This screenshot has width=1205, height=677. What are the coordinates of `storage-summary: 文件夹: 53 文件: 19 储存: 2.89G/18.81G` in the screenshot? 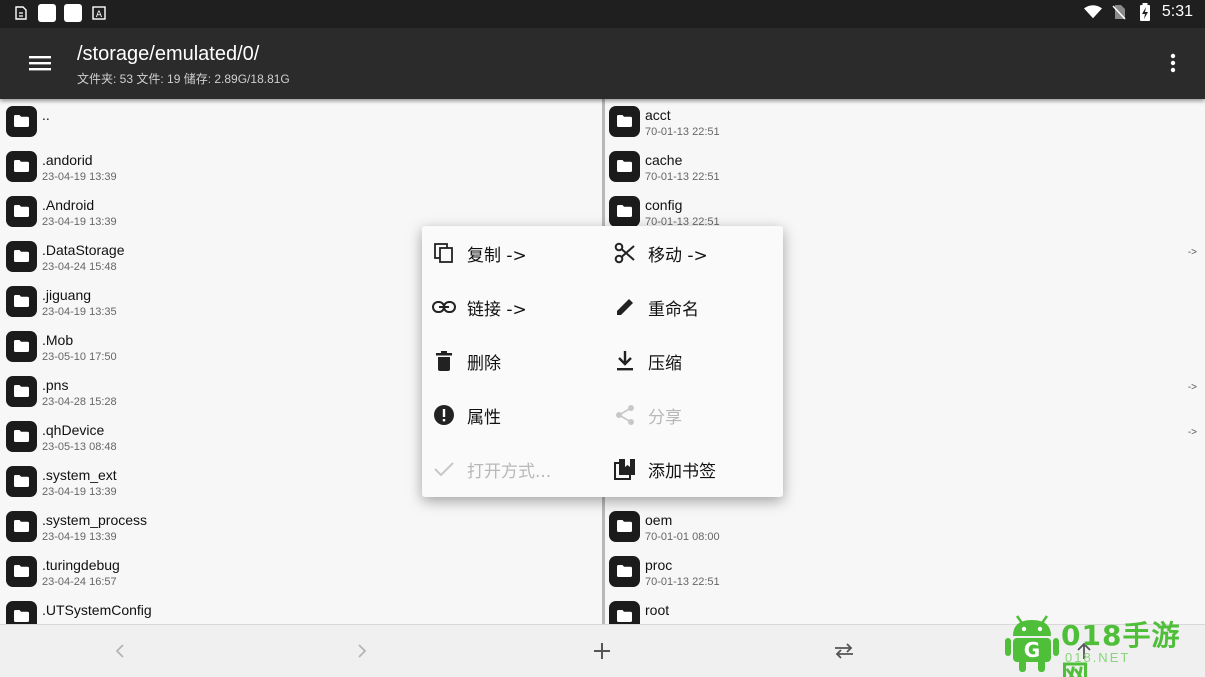 It's located at (183, 79).